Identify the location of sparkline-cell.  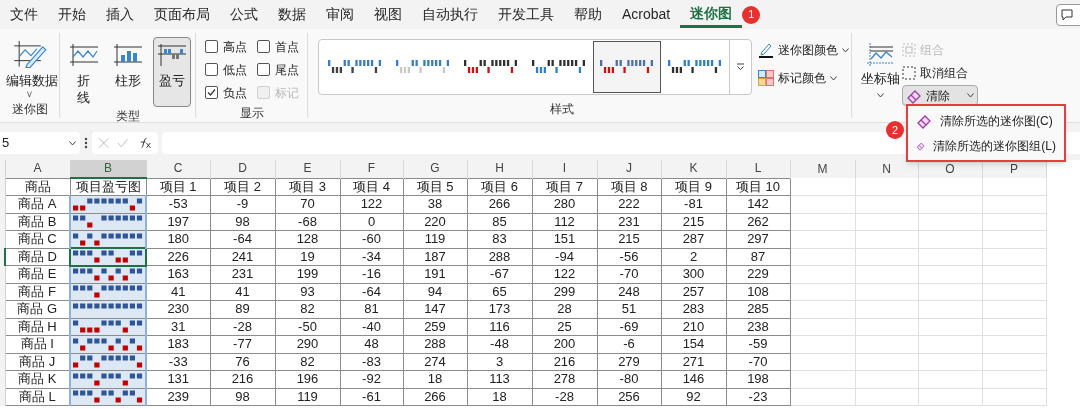
(108, 257).